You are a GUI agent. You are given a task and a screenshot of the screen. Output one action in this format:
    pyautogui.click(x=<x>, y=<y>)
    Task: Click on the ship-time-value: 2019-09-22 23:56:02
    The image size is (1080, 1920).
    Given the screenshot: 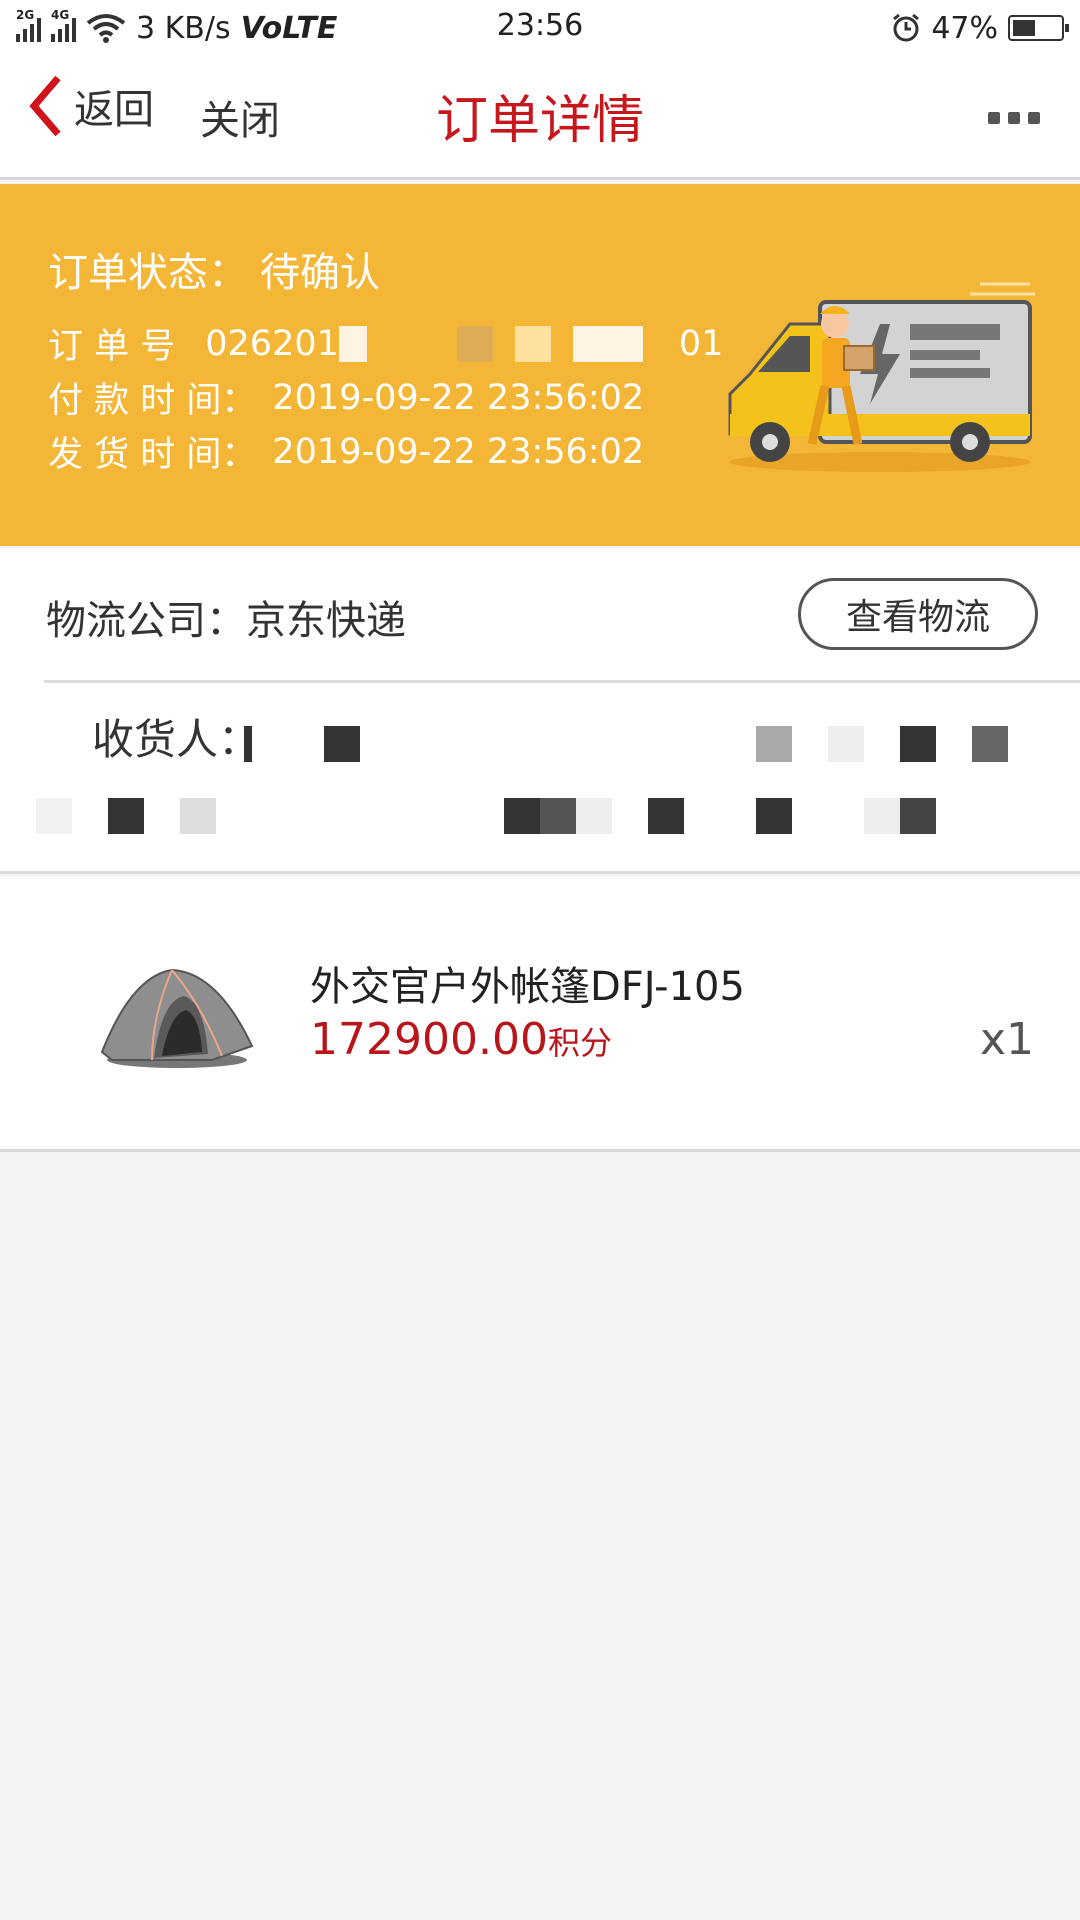 What is the action you would take?
    pyautogui.click(x=458, y=451)
    